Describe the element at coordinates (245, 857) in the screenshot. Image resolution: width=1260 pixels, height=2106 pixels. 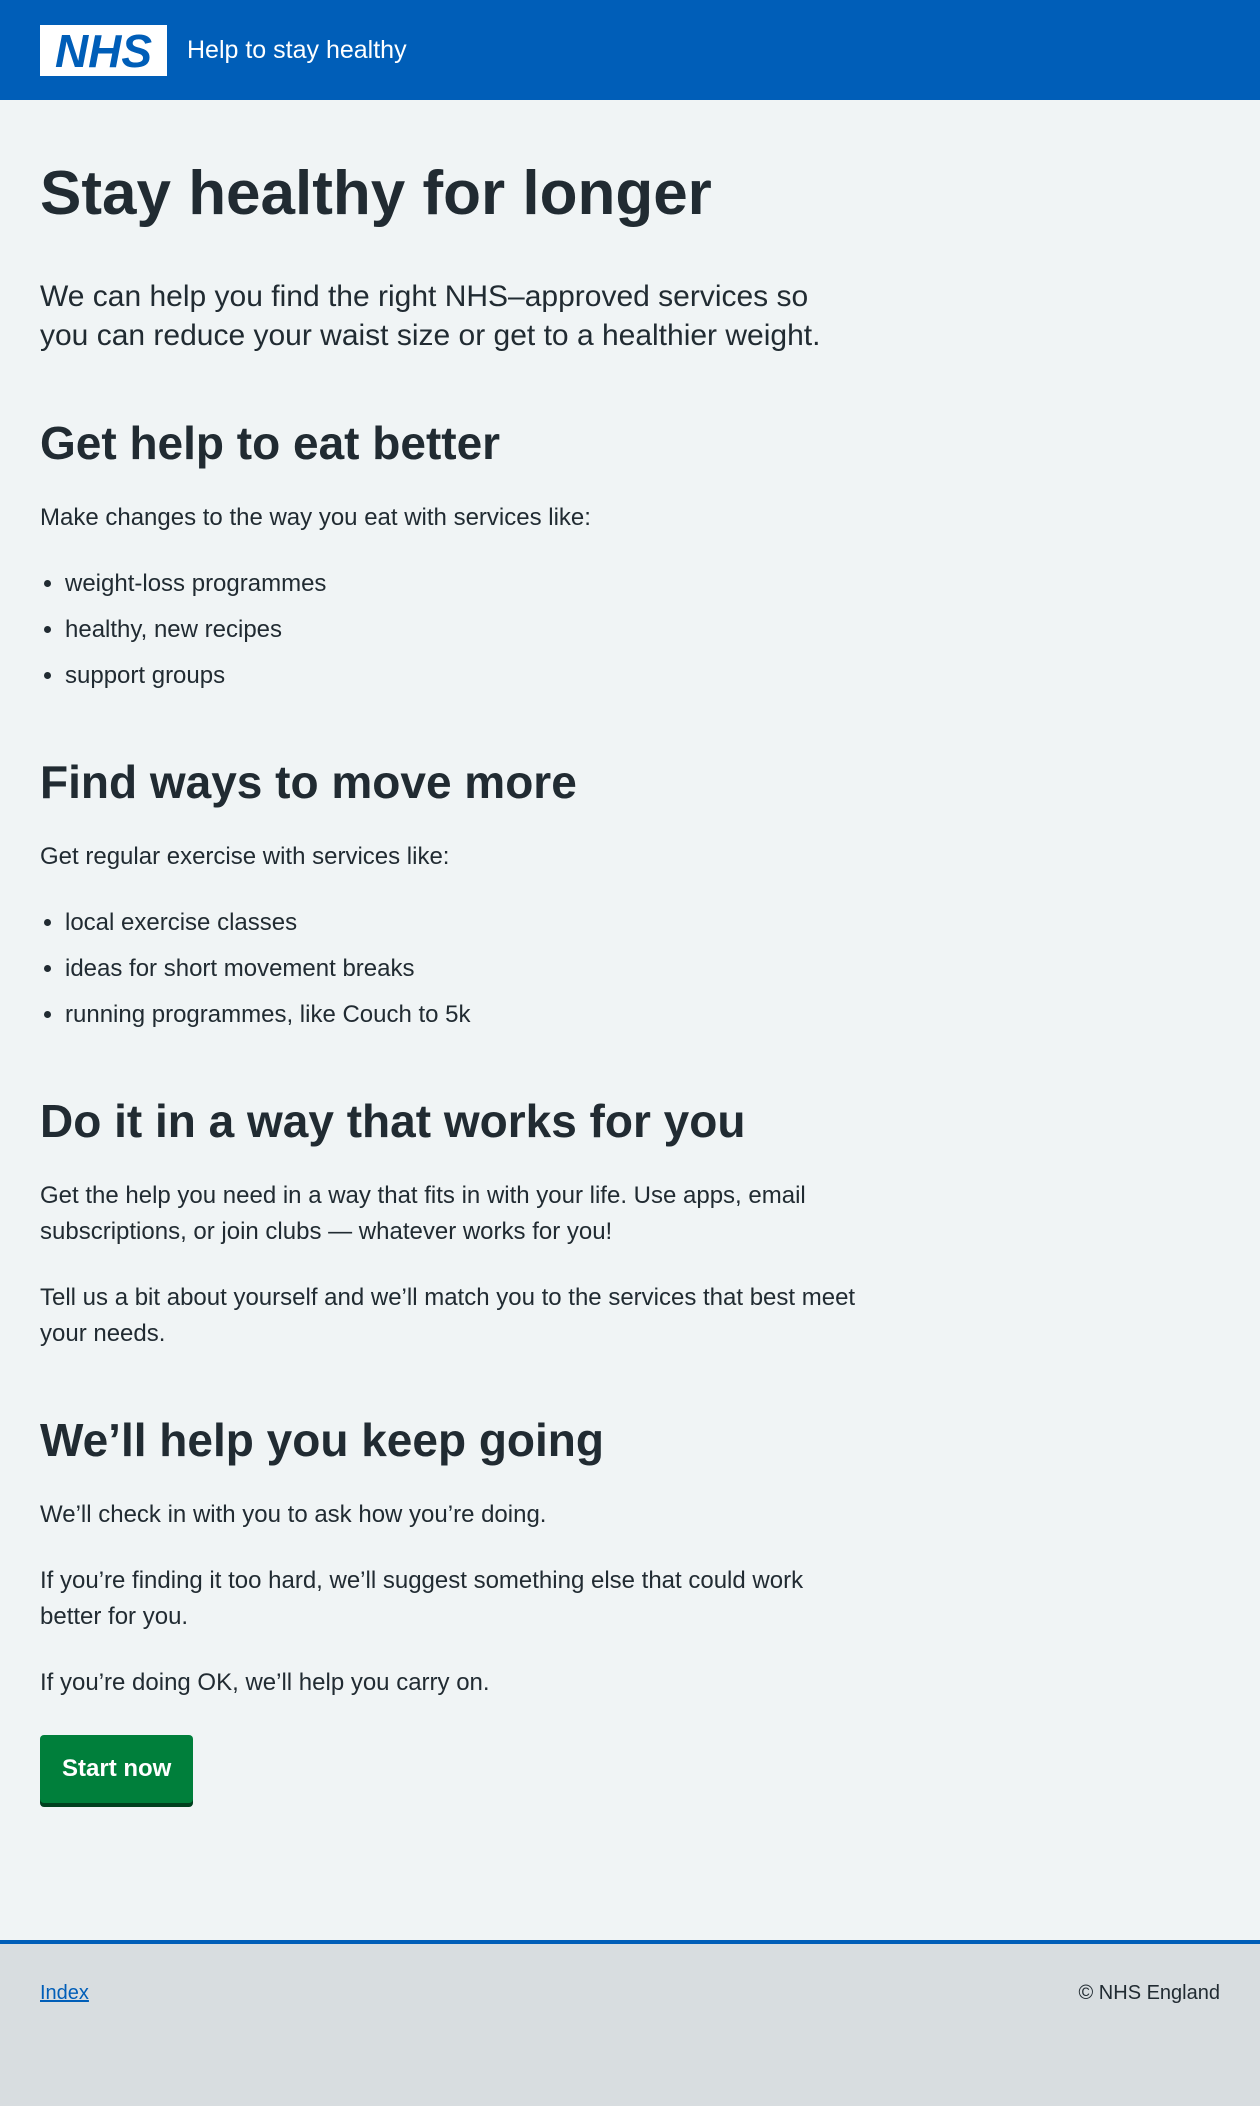
I see `section-paragraph: Get regular exercise with services like:` at that location.